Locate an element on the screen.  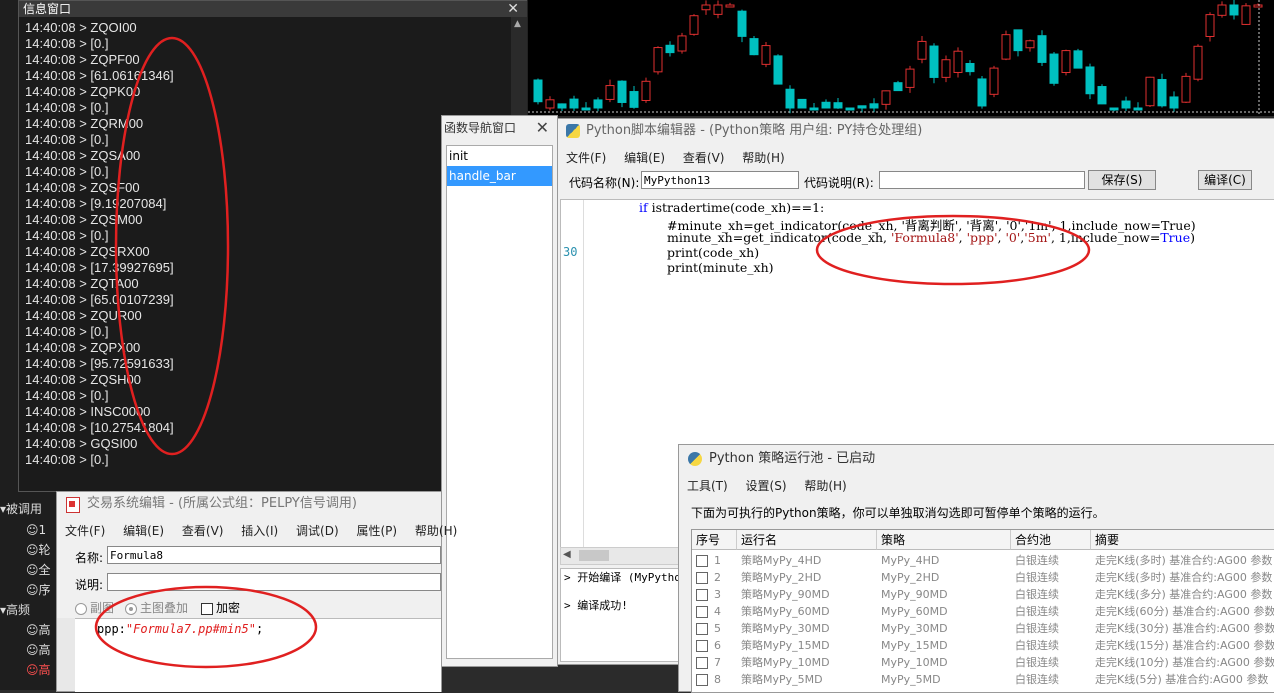
log-line: 14:40:08 > ZQUR00 is located at coordinates (83, 315).